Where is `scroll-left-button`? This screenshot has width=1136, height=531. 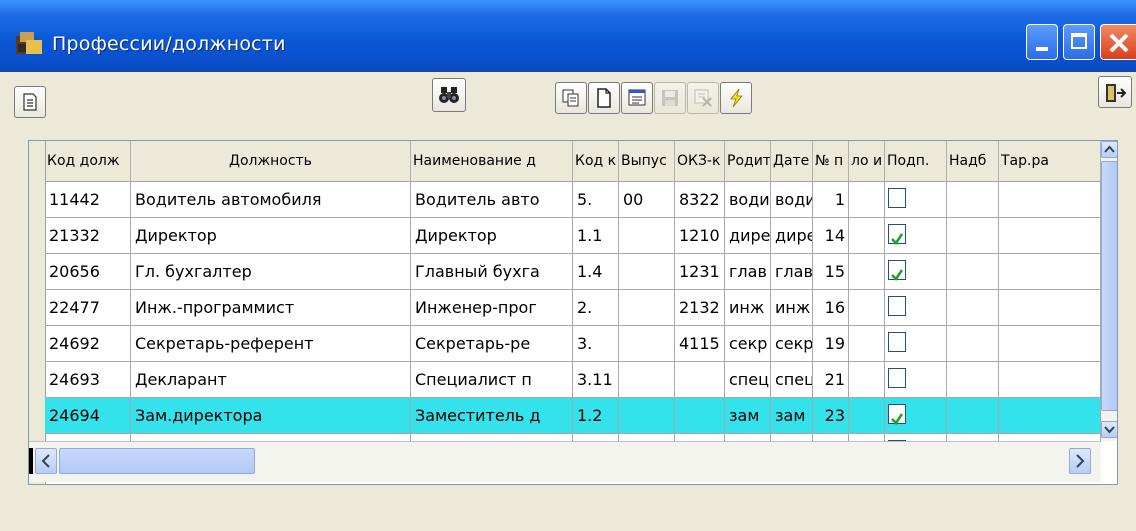 scroll-left-button is located at coordinates (46, 461).